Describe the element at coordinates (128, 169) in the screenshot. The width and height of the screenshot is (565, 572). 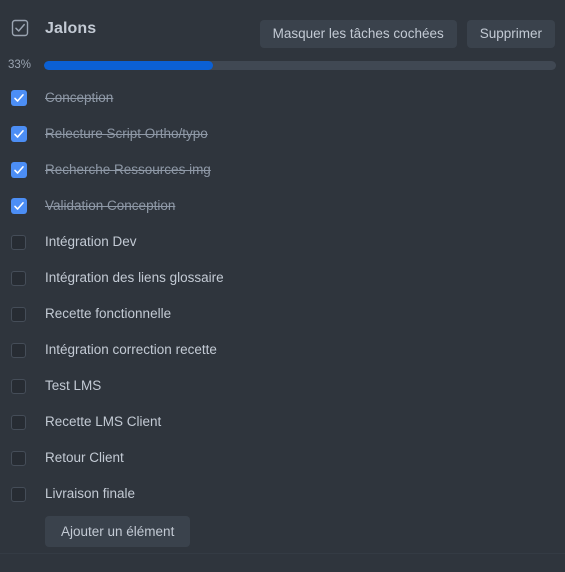
I see `task-label: Recherche Ressources img` at that location.